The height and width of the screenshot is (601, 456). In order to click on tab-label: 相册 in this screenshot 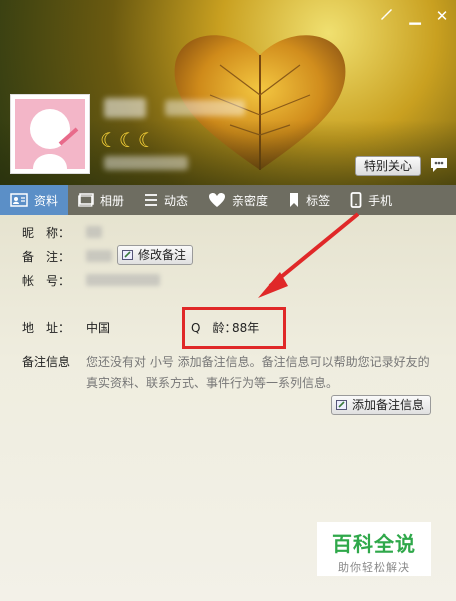, I will do `click(112, 200)`.